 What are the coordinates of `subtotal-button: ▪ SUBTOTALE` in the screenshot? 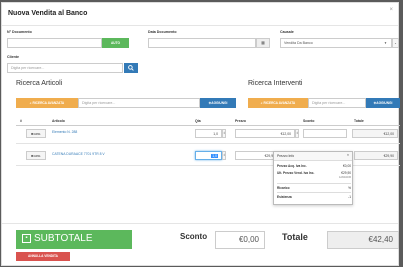 It's located at (74, 239).